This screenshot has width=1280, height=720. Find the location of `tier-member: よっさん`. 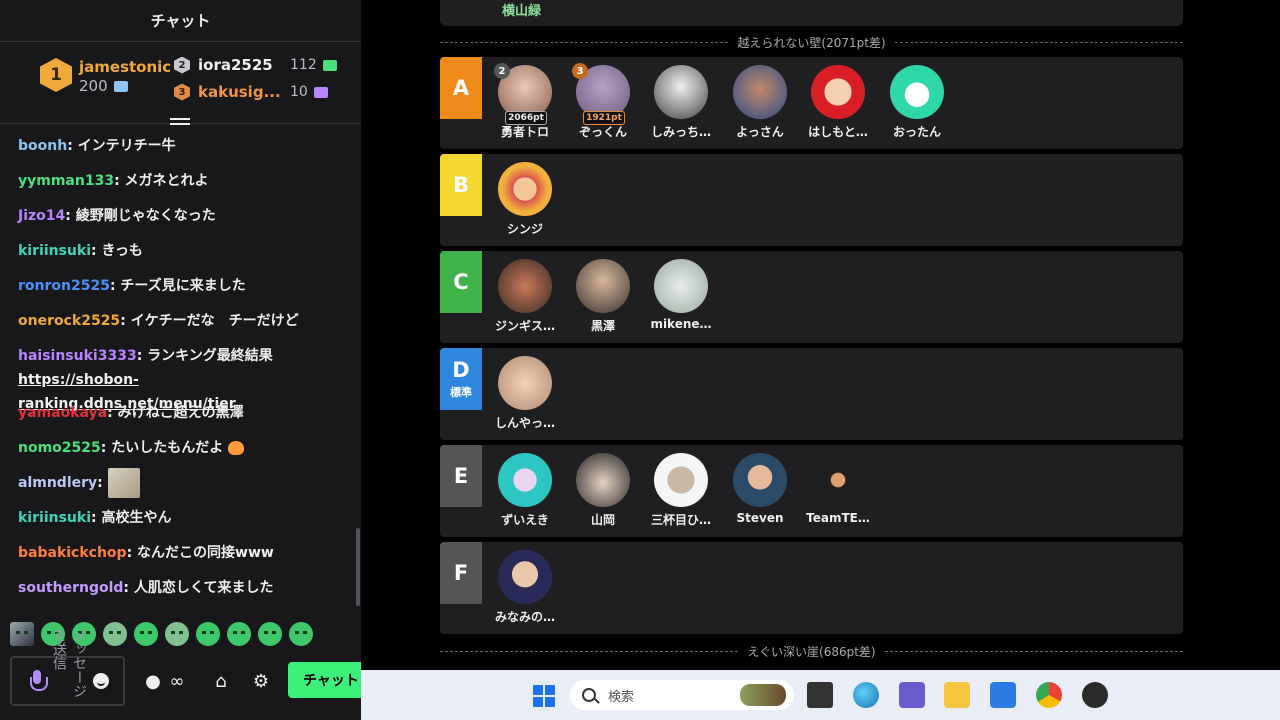

tier-member: よっさん is located at coordinates (760, 102).